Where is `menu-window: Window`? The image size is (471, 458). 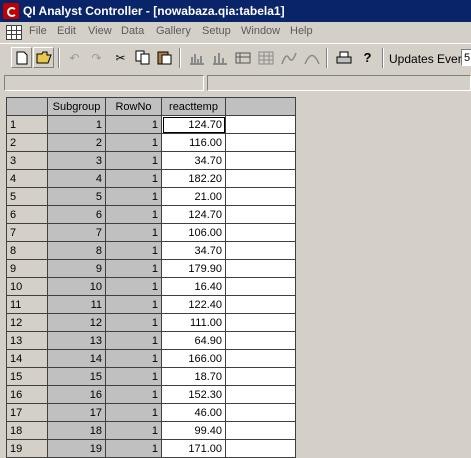
menu-window: Window is located at coordinates (260, 31).